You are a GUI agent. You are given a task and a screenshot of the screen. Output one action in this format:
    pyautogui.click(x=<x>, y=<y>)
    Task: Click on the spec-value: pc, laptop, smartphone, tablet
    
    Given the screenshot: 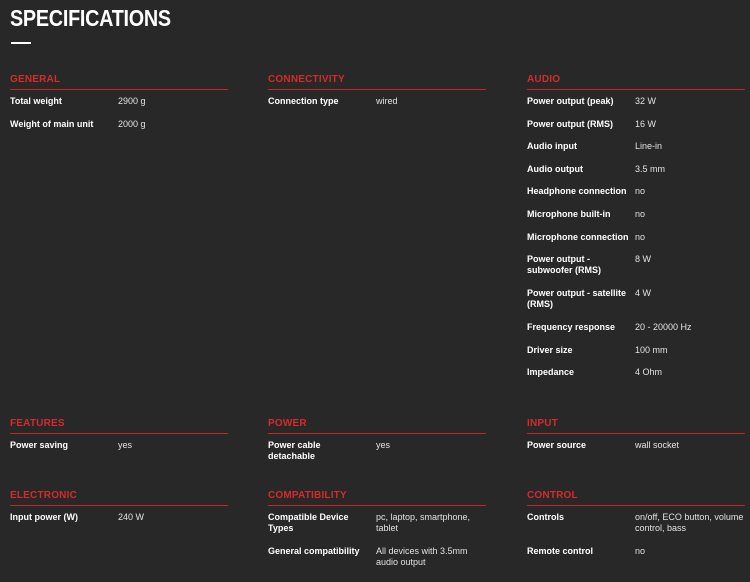 What is the action you would take?
    pyautogui.click(x=423, y=522)
    